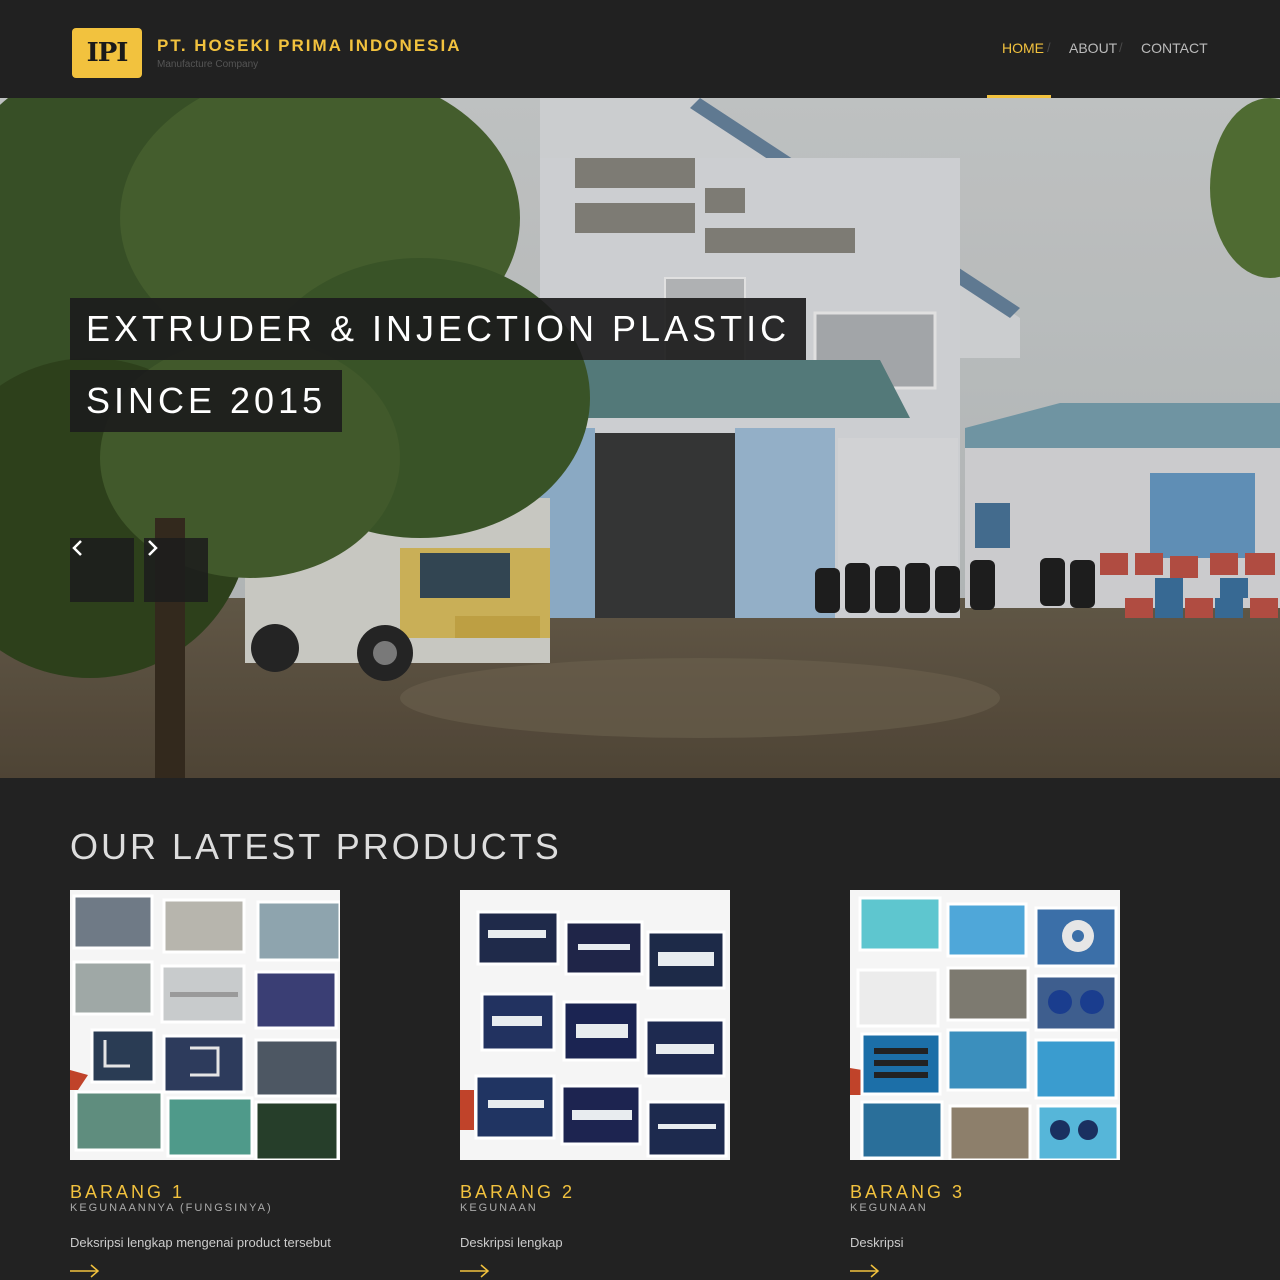  Describe the element at coordinates (127, 1192) in the screenshot. I see `product-title: BARANG 1` at that location.